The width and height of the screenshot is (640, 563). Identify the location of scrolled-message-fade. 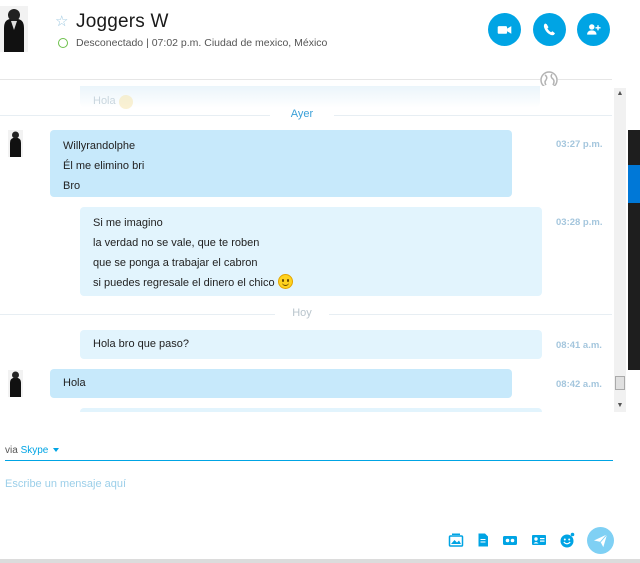
(310, 97).